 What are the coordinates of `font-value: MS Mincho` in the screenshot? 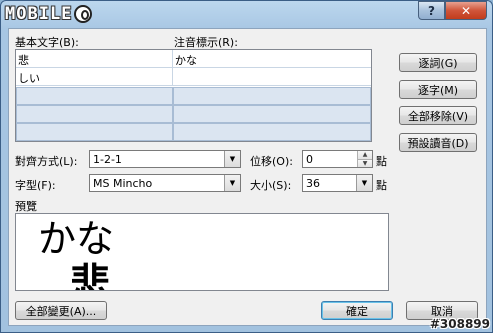 It's located at (123, 183).